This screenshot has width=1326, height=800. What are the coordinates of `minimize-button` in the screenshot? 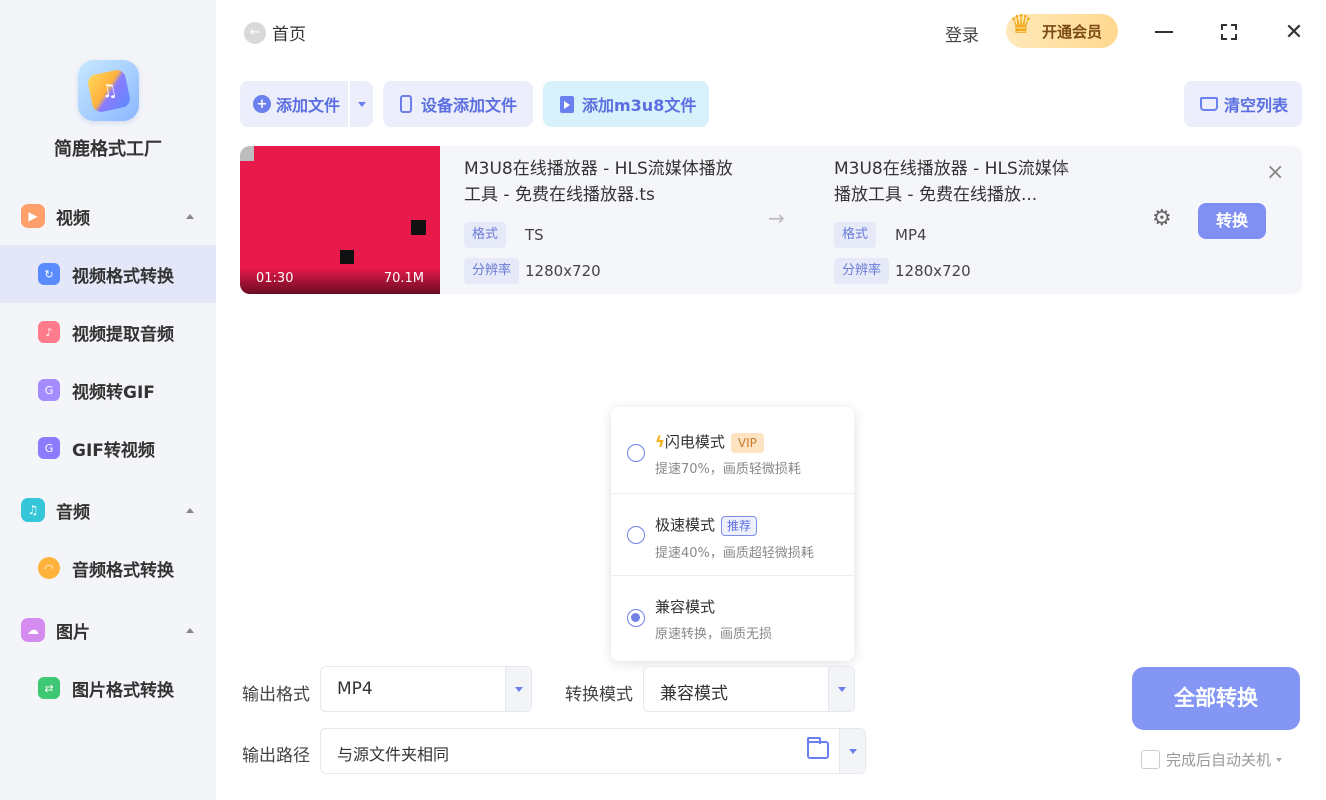 It's located at (1164, 32).